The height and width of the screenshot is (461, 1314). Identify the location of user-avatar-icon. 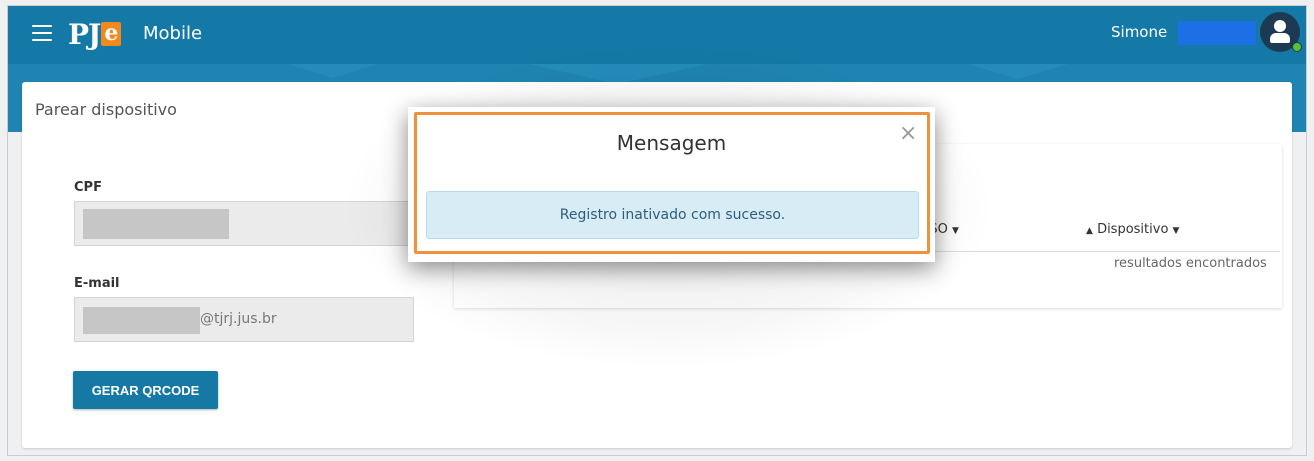
(1281, 32).